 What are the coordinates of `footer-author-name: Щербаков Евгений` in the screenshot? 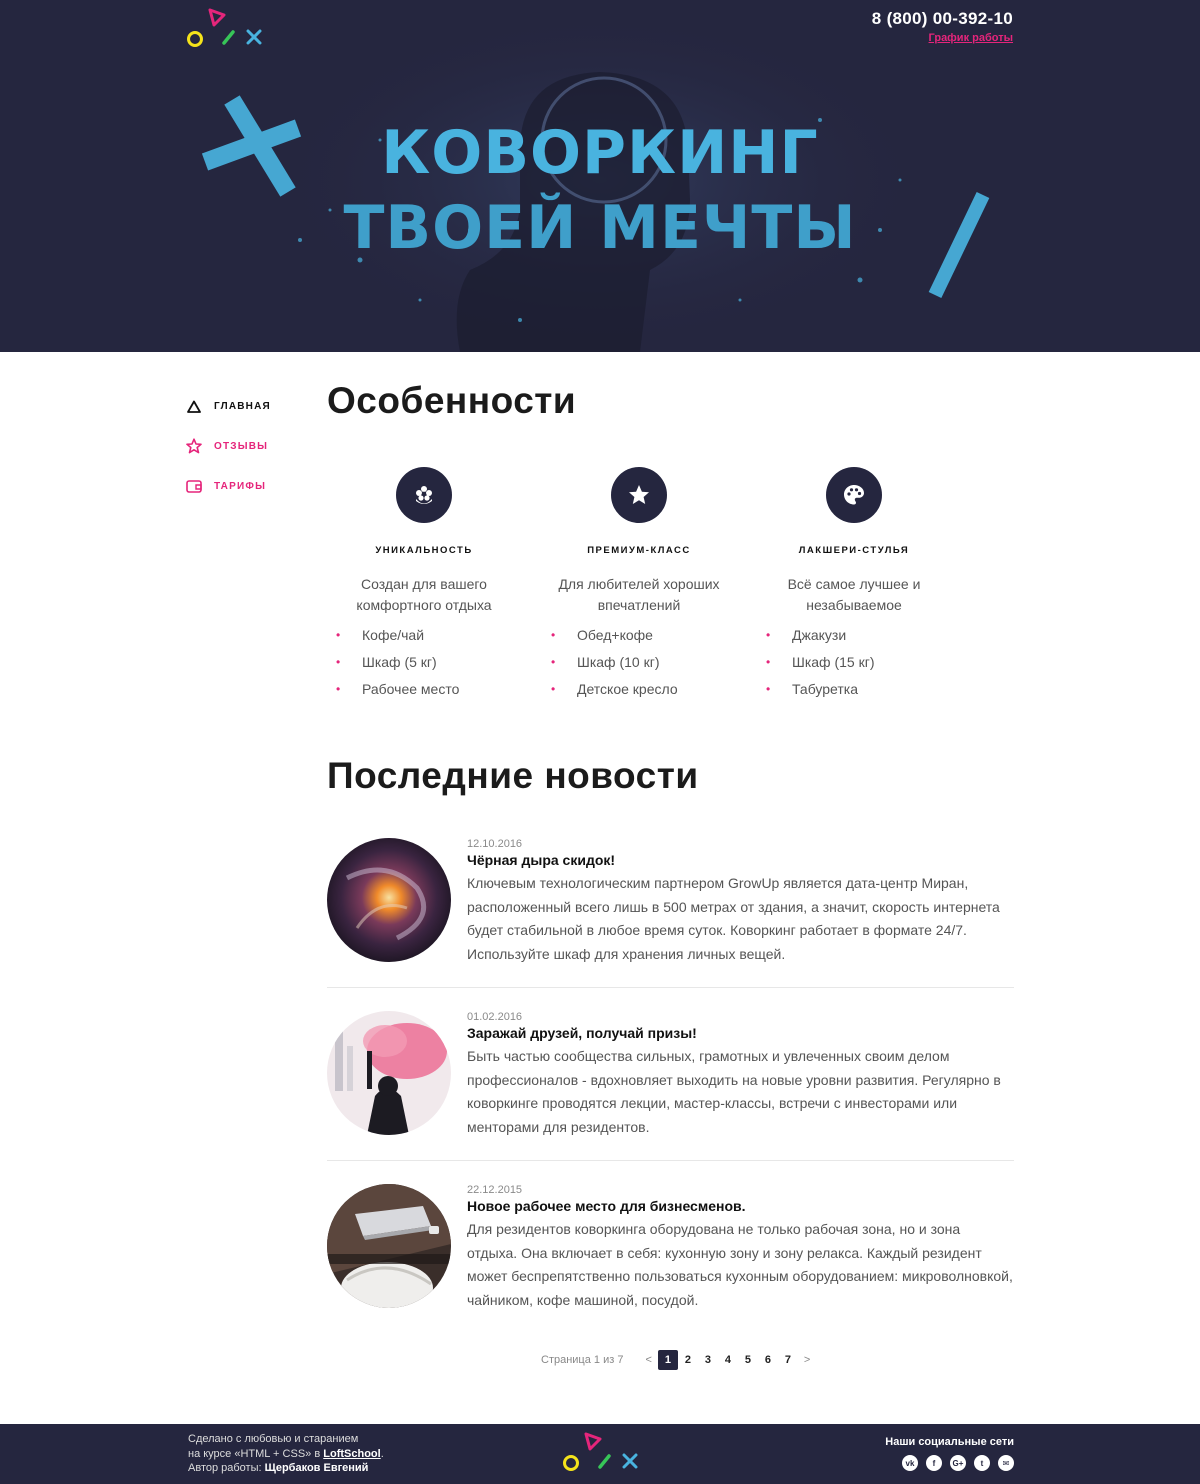 It's located at (316, 1468).